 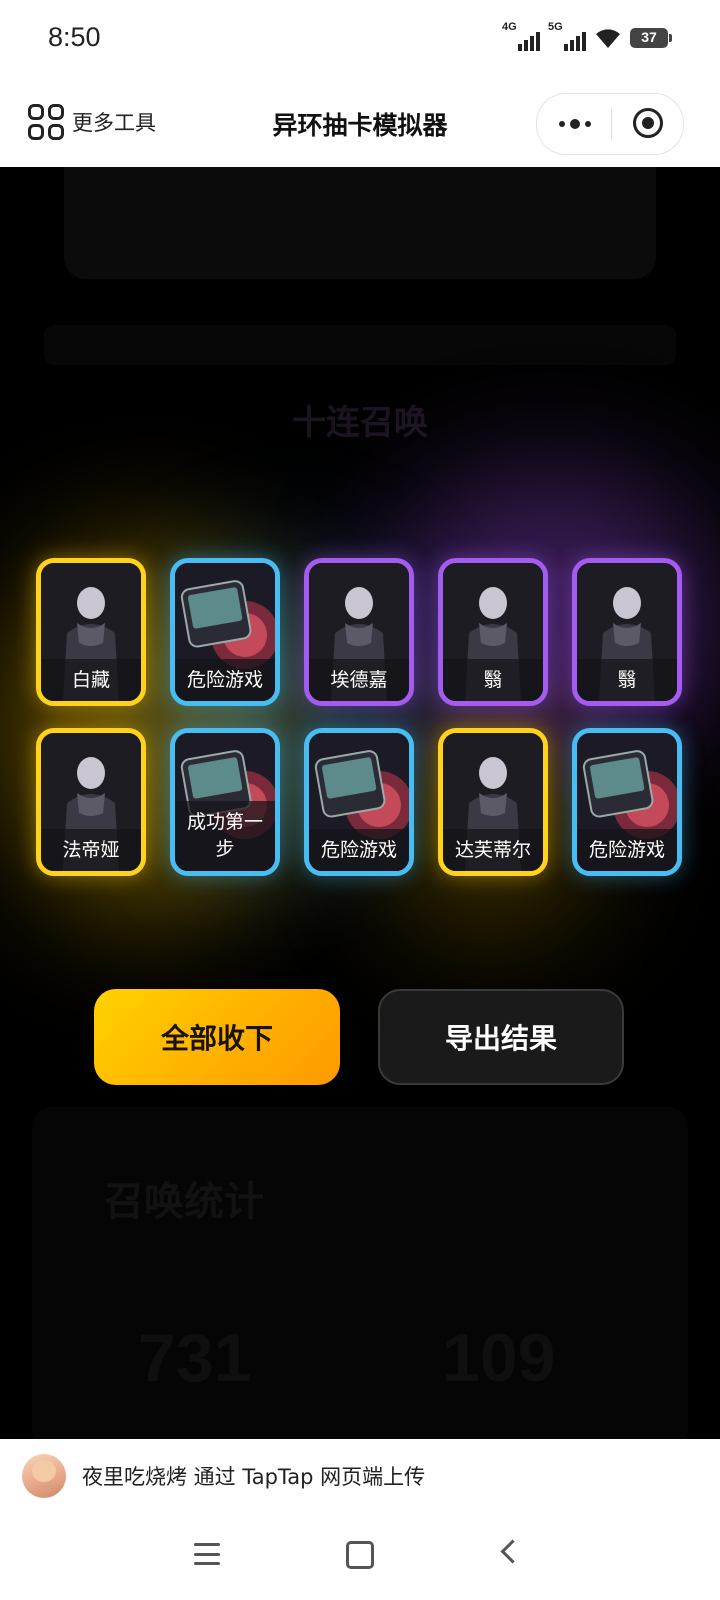 What do you see at coordinates (512, 1551) in the screenshot?
I see `back-icon` at bounding box center [512, 1551].